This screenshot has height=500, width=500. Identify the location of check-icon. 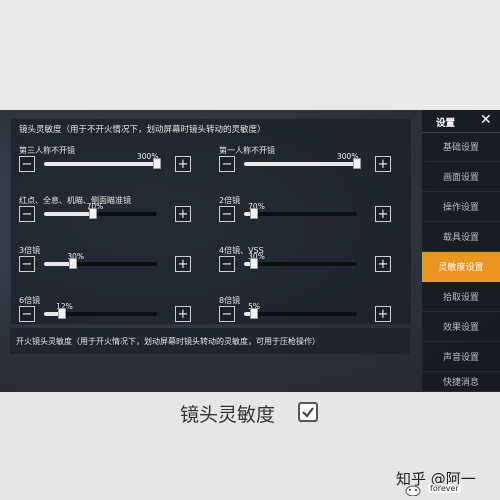
(308, 412).